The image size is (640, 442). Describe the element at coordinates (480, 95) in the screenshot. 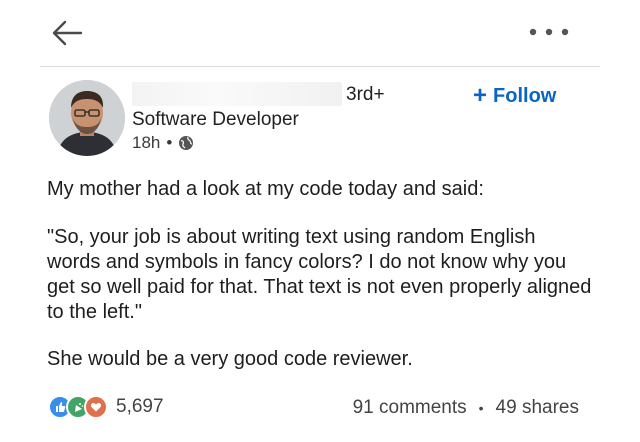

I see `plus-icon: +` at that location.